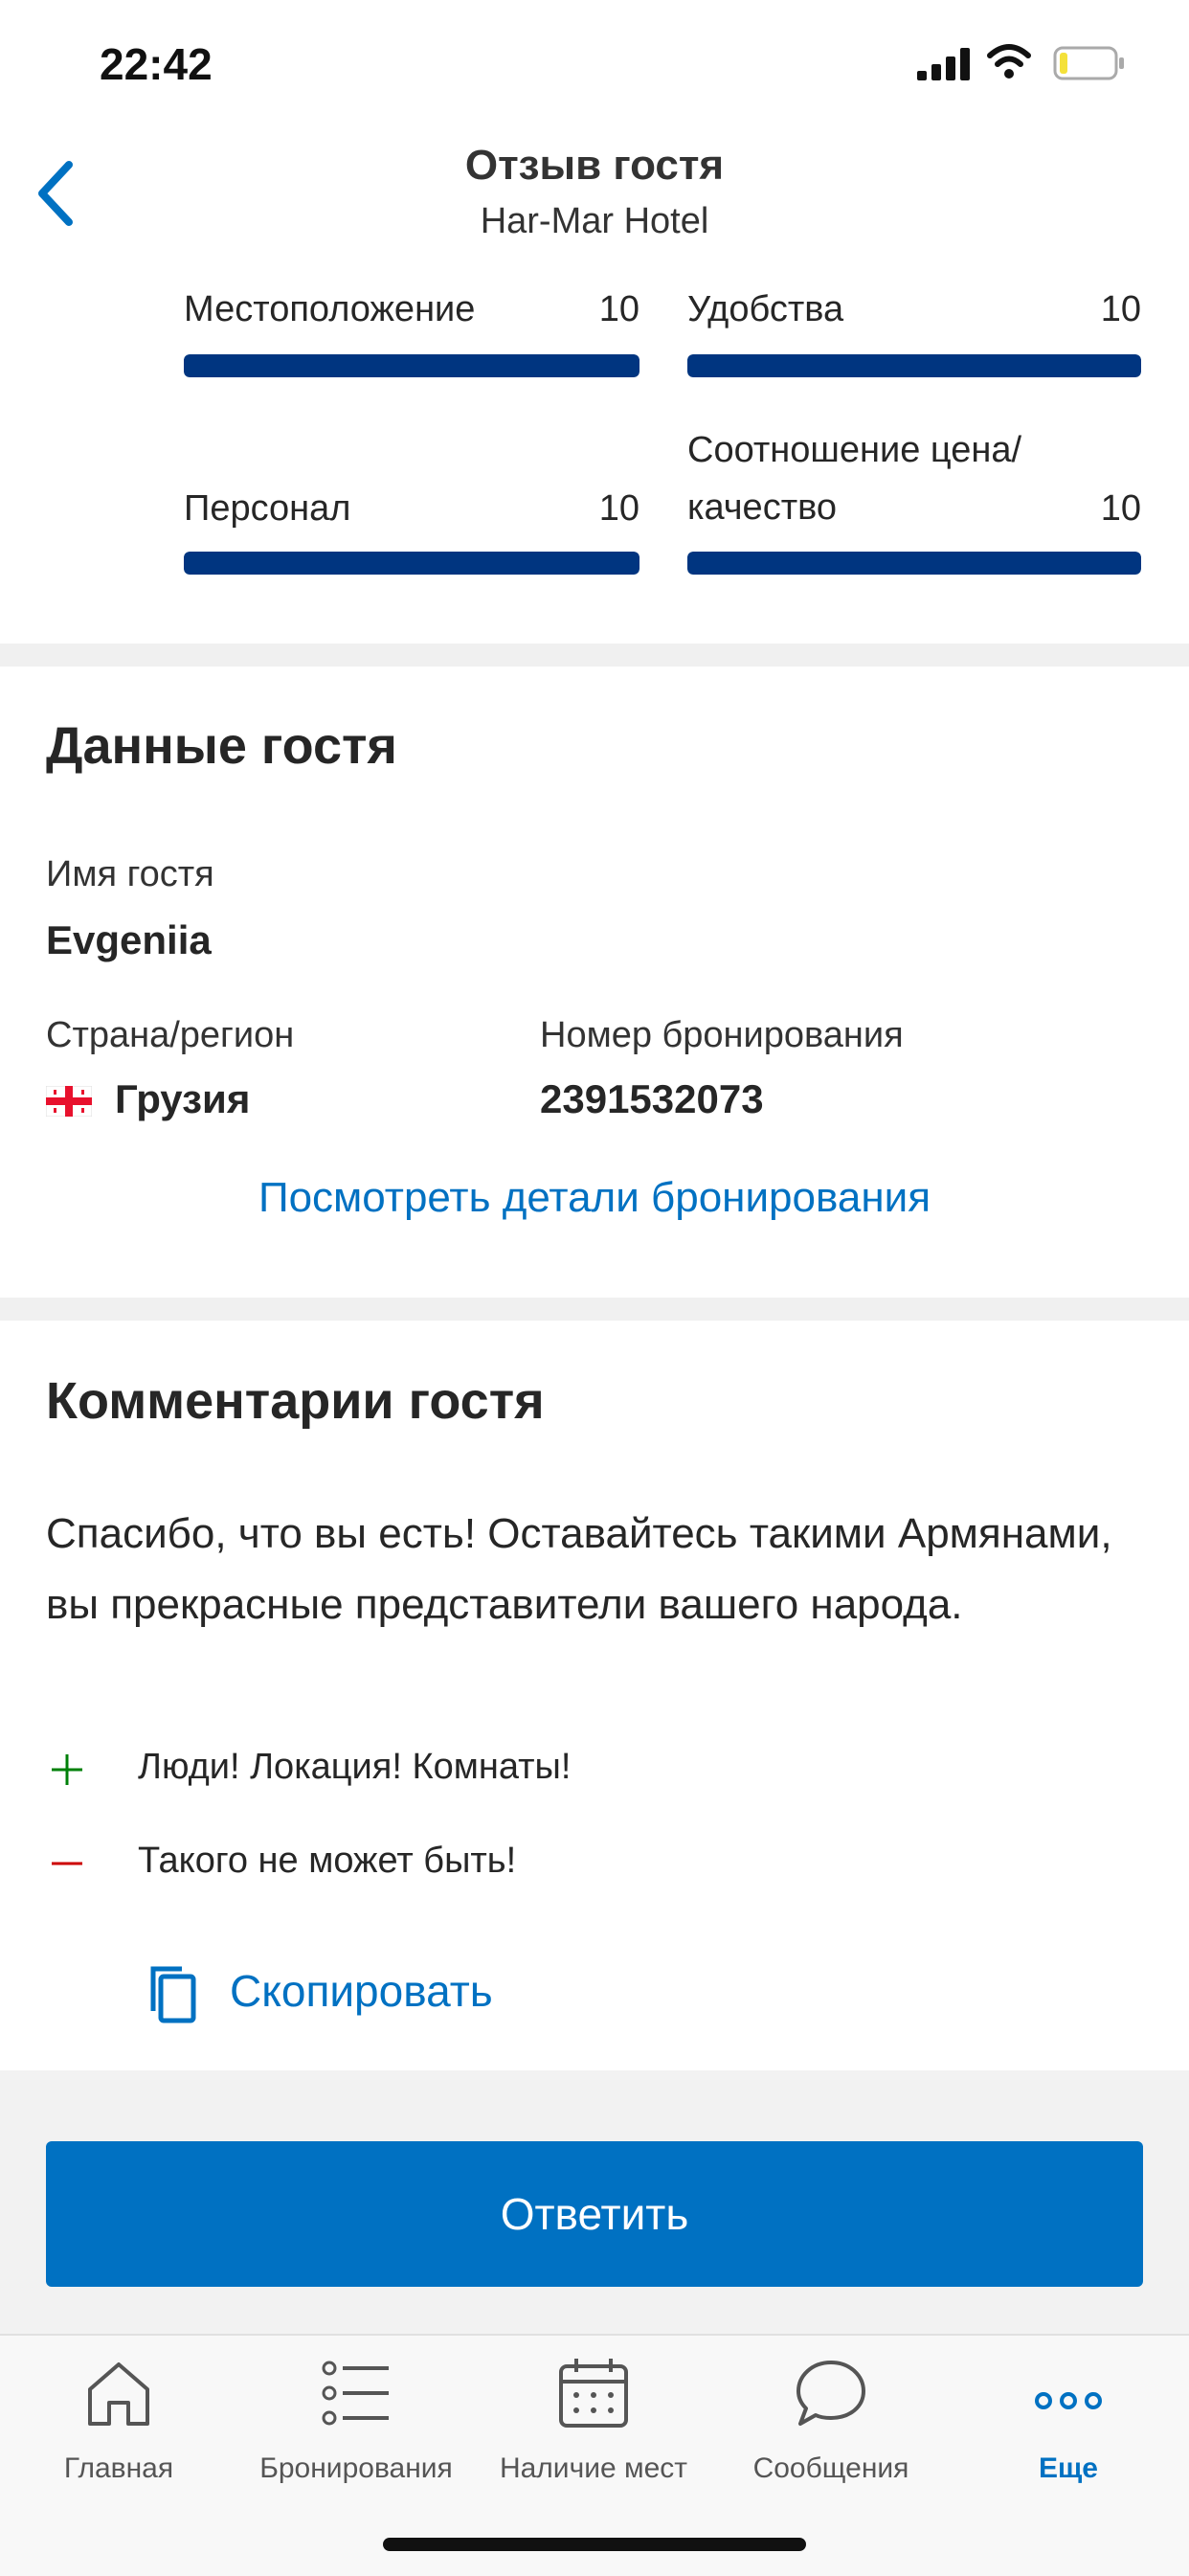 This screenshot has height=2576, width=1189. I want to click on score-label: Персонал, so click(267, 508).